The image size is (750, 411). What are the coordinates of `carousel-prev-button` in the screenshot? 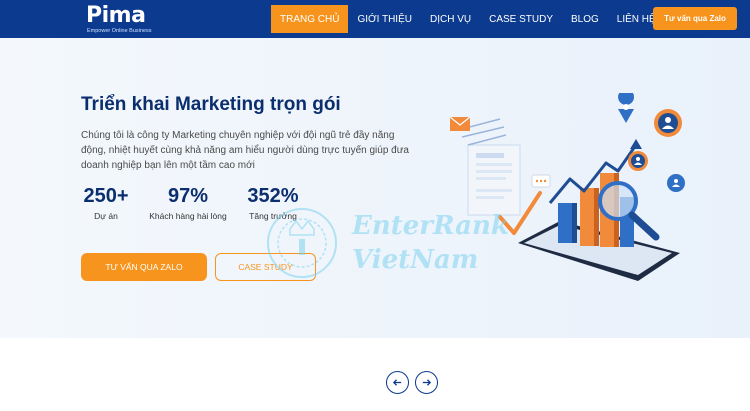 It's located at (397, 382).